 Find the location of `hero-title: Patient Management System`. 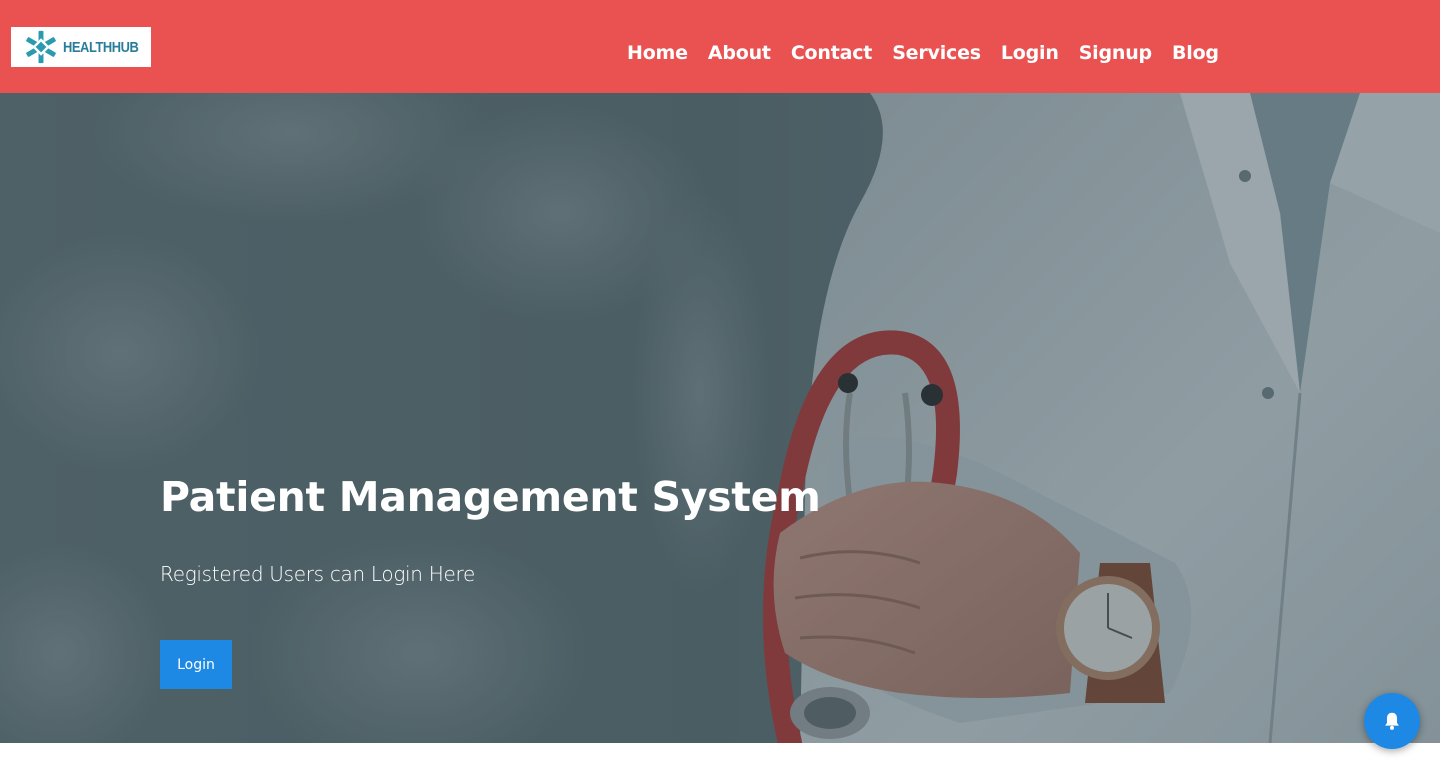

hero-title: Patient Management System is located at coordinates (490, 497).